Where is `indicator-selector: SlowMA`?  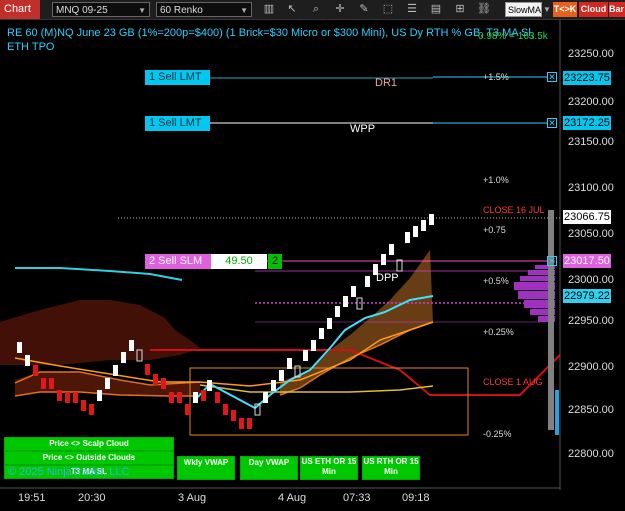
indicator-selector: SlowMA is located at coordinates (523, 9).